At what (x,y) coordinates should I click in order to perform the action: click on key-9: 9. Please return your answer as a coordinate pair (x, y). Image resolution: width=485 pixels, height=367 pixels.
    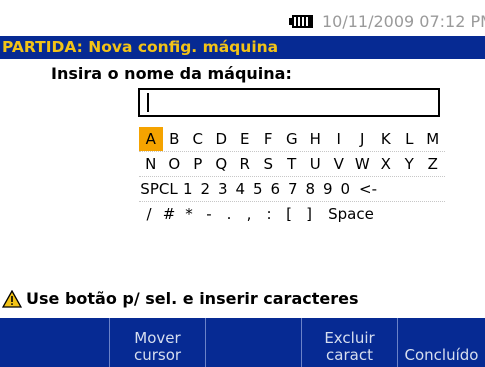
    Looking at the image, I should click on (328, 189).